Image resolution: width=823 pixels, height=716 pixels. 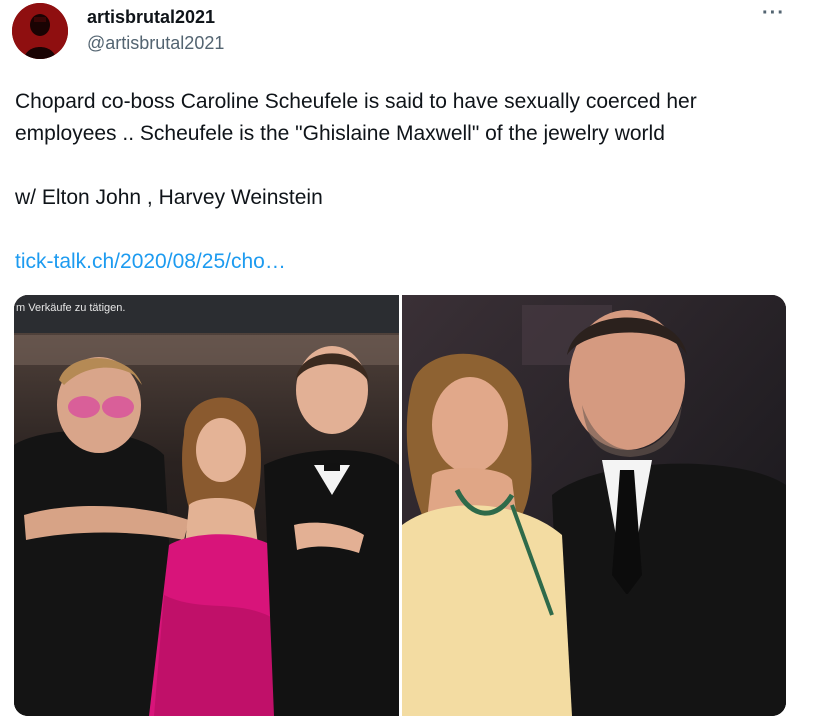 What do you see at coordinates (206, 314) in the screenshot?
I see `embedded-caption-bar: m Verkäufe zu tätigen.` at bounding box center [206, 314].